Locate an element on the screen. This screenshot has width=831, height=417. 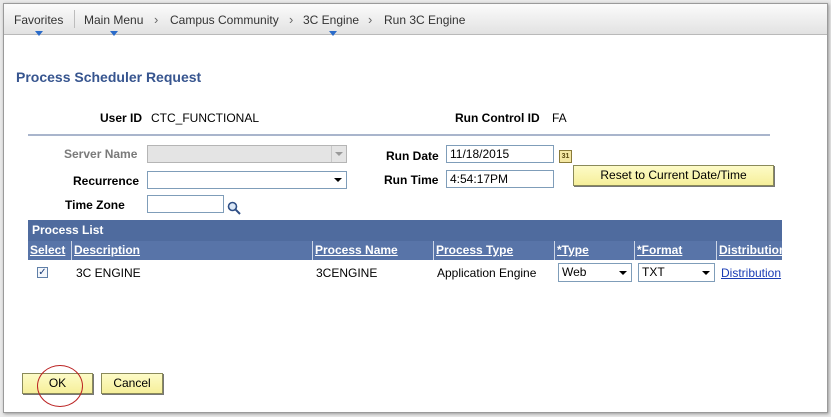
row-description: 3C ENGINE is located at coordinates (108, 273).